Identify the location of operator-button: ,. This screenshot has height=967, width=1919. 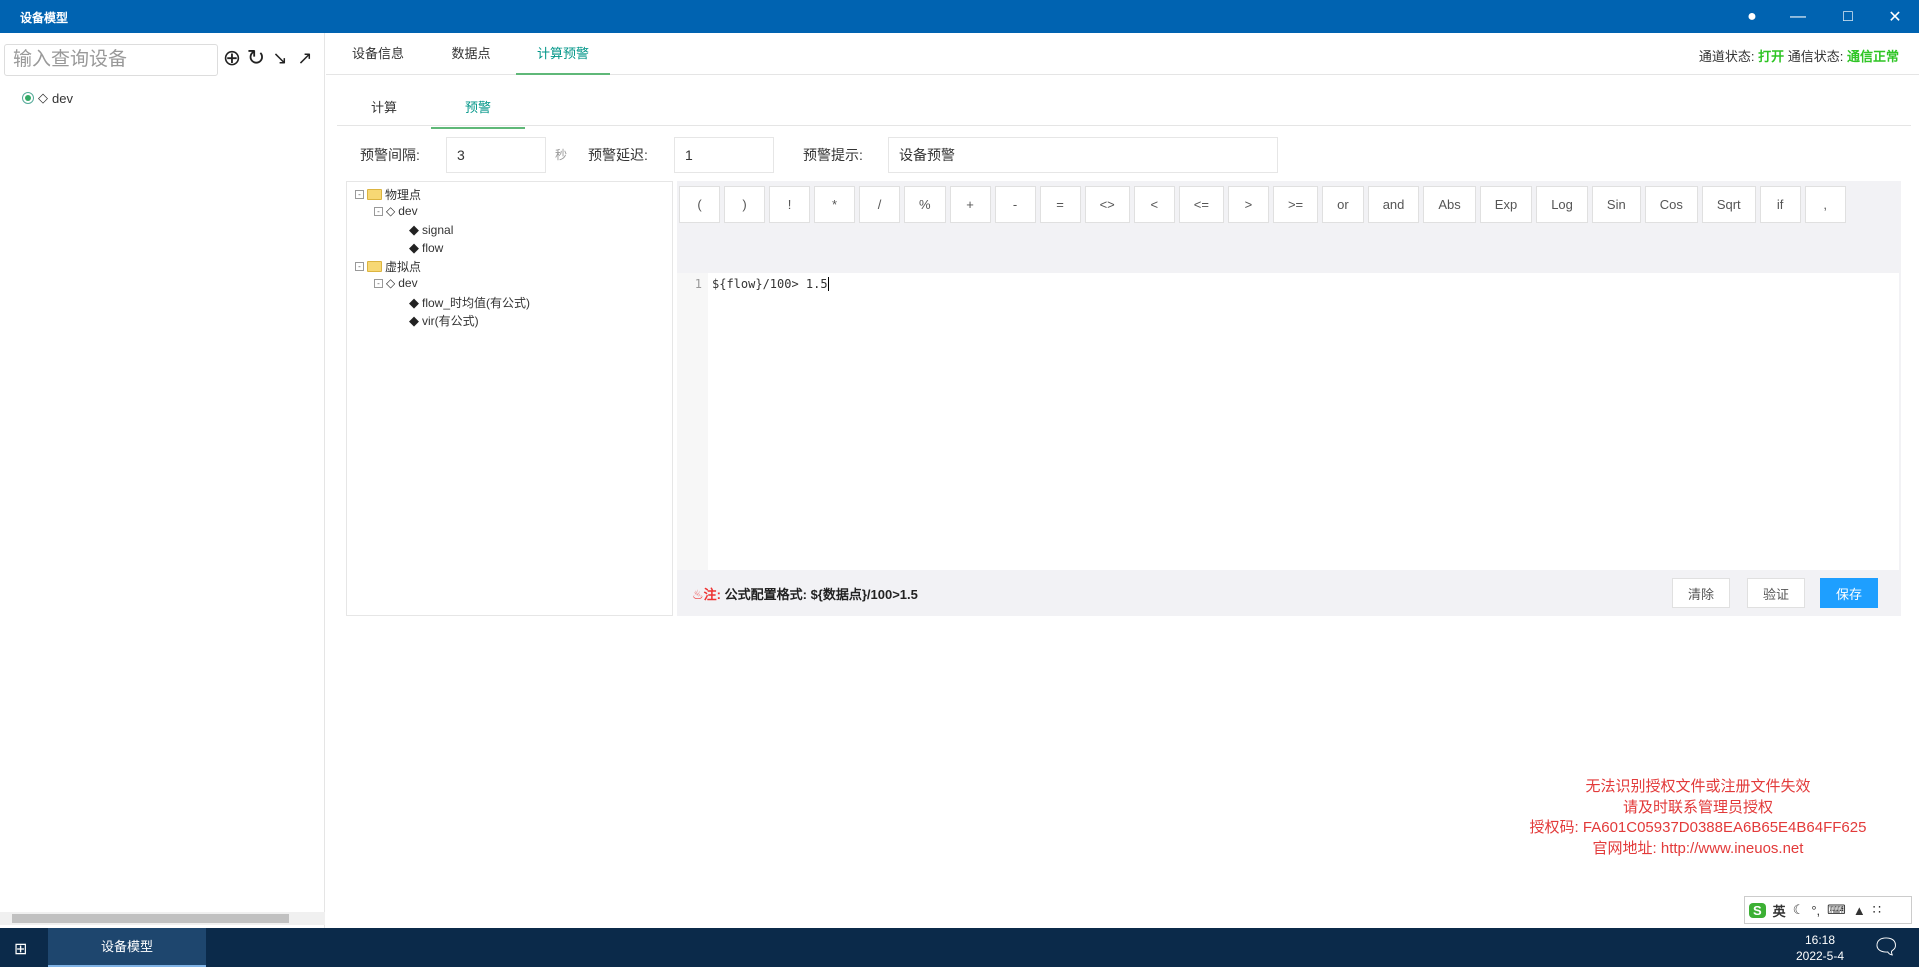
(1825, 204).